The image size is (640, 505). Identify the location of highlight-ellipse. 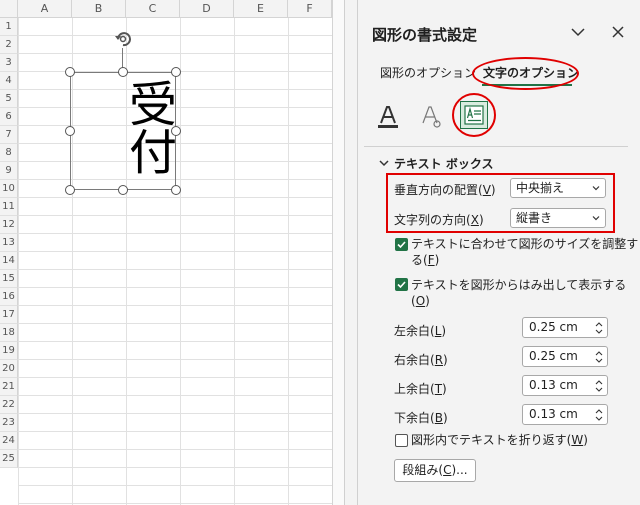
(525, 73).